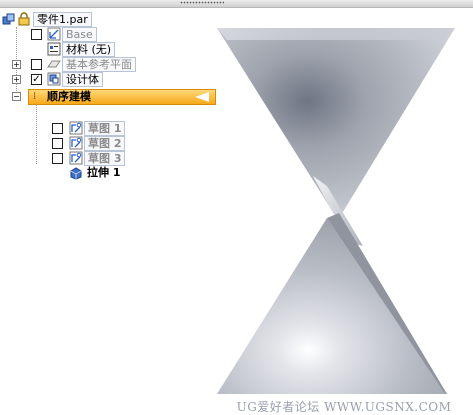 The height and width of the screenshot is (415, 473). What do you see at coordinates (54, 79) in the screenshot?
I see `design-body-icon` at bounding box center [54, 79].